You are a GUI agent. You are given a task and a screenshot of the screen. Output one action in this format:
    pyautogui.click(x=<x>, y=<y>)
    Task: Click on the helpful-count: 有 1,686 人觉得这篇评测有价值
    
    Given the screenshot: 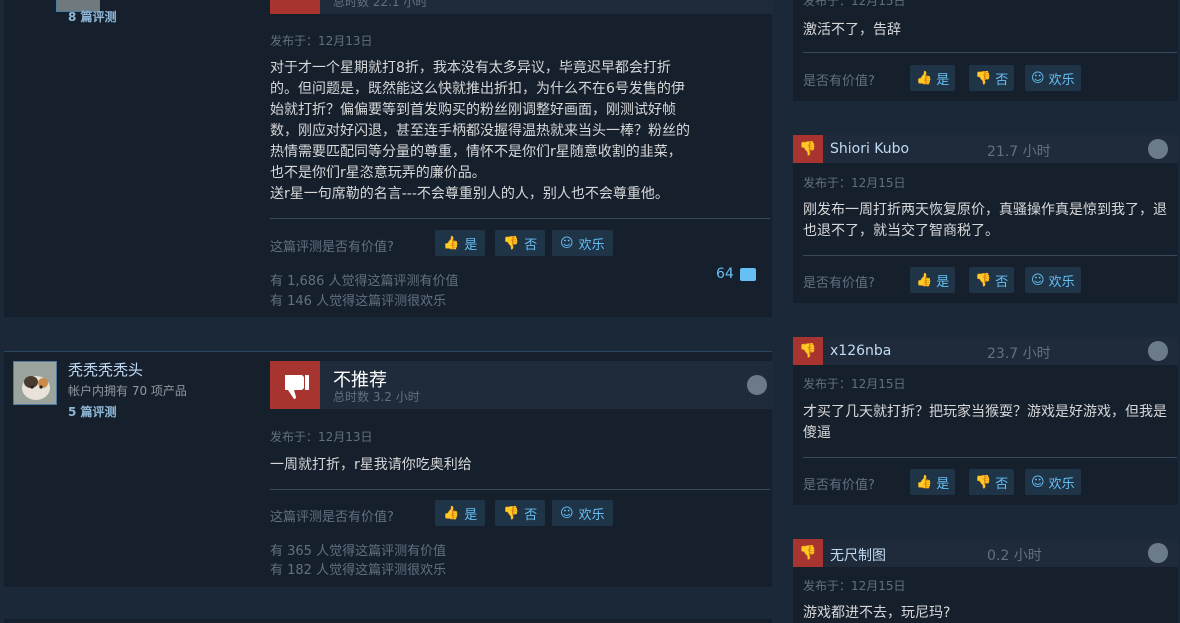 What is the action you would take?
    pyautogui.click(x=364, y=281)
    